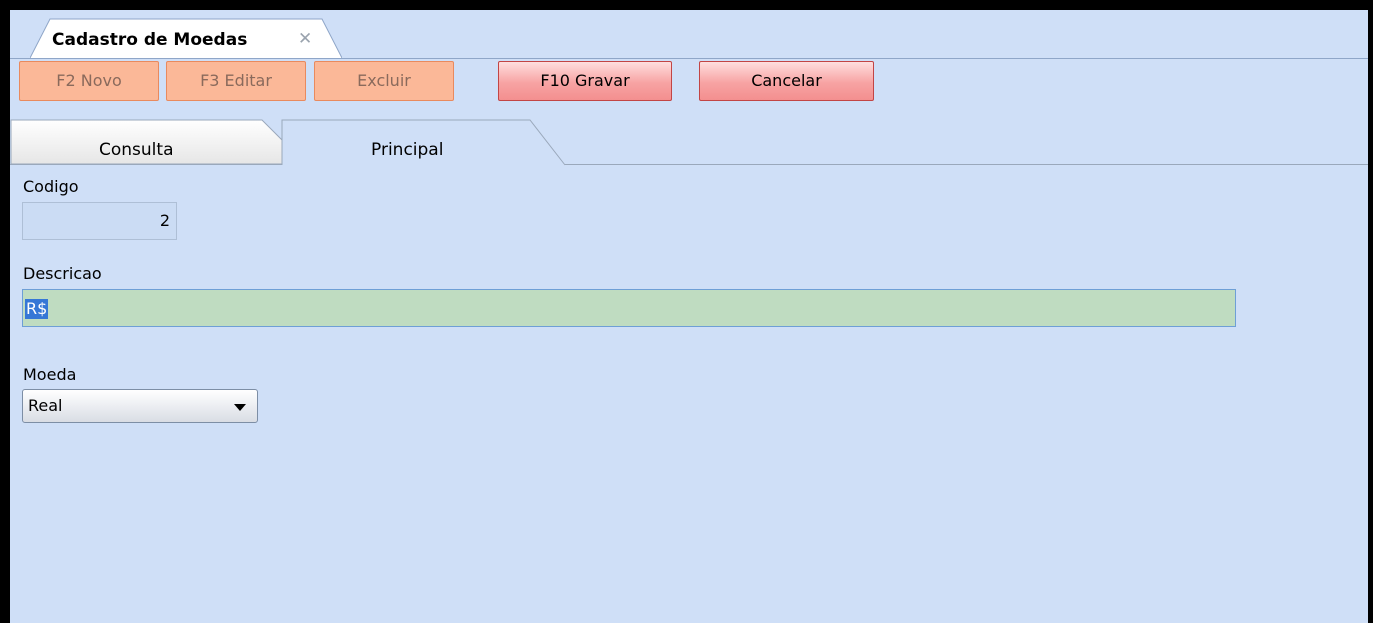 The width and height of the screenshot is (1373, 623). What do you see at coordinates (384, 81) in the screenshot?
I see `excluir-button: Excluir` at bounding box center [384, 81].